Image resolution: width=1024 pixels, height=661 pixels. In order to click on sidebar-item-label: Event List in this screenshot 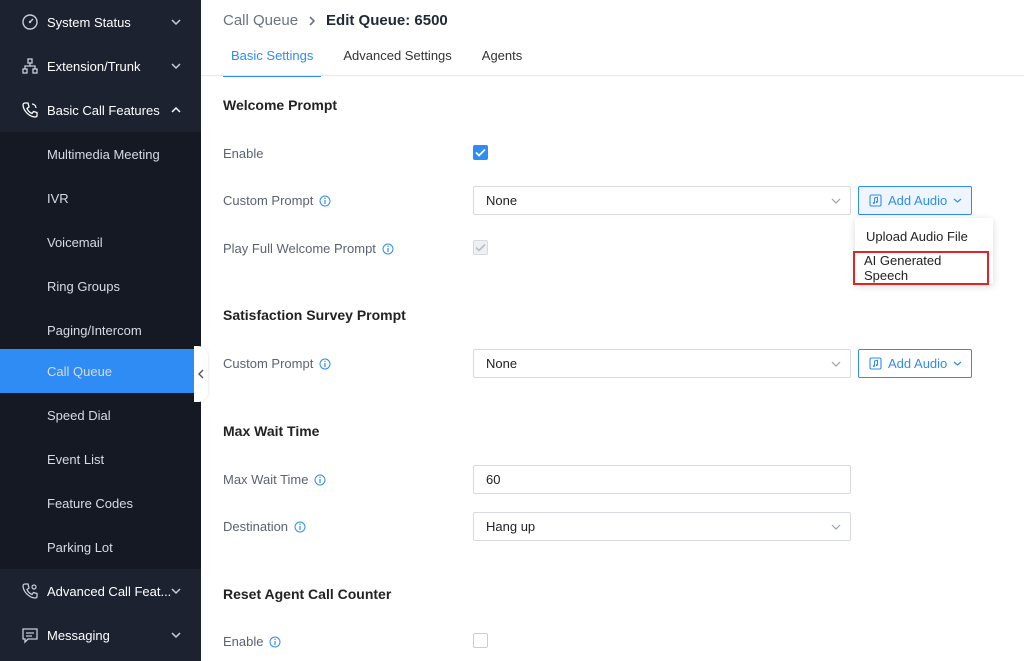, I will do `click(76, 459)`.